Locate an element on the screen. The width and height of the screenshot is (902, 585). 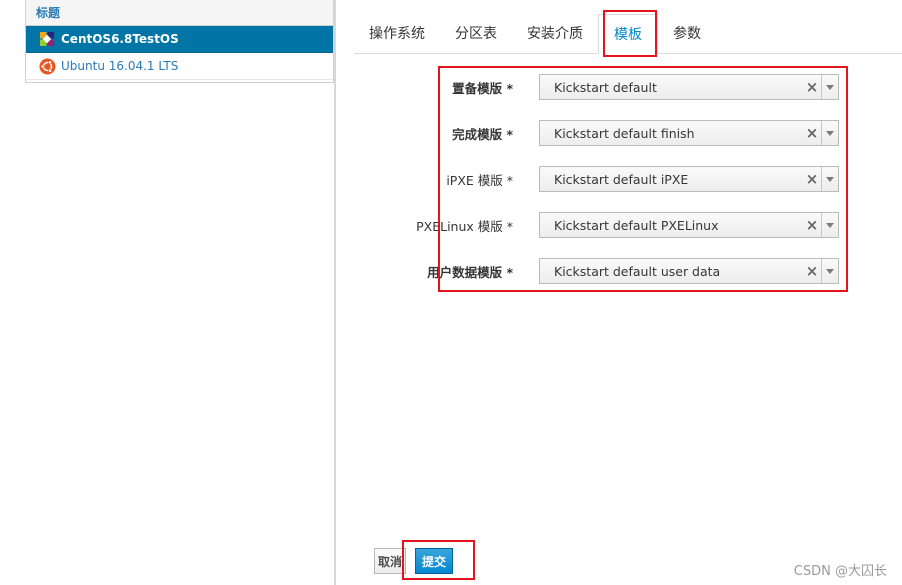
form-row-finish-template: 完成模版 * Kickstart default finish × is located at coordinates (599, 133).